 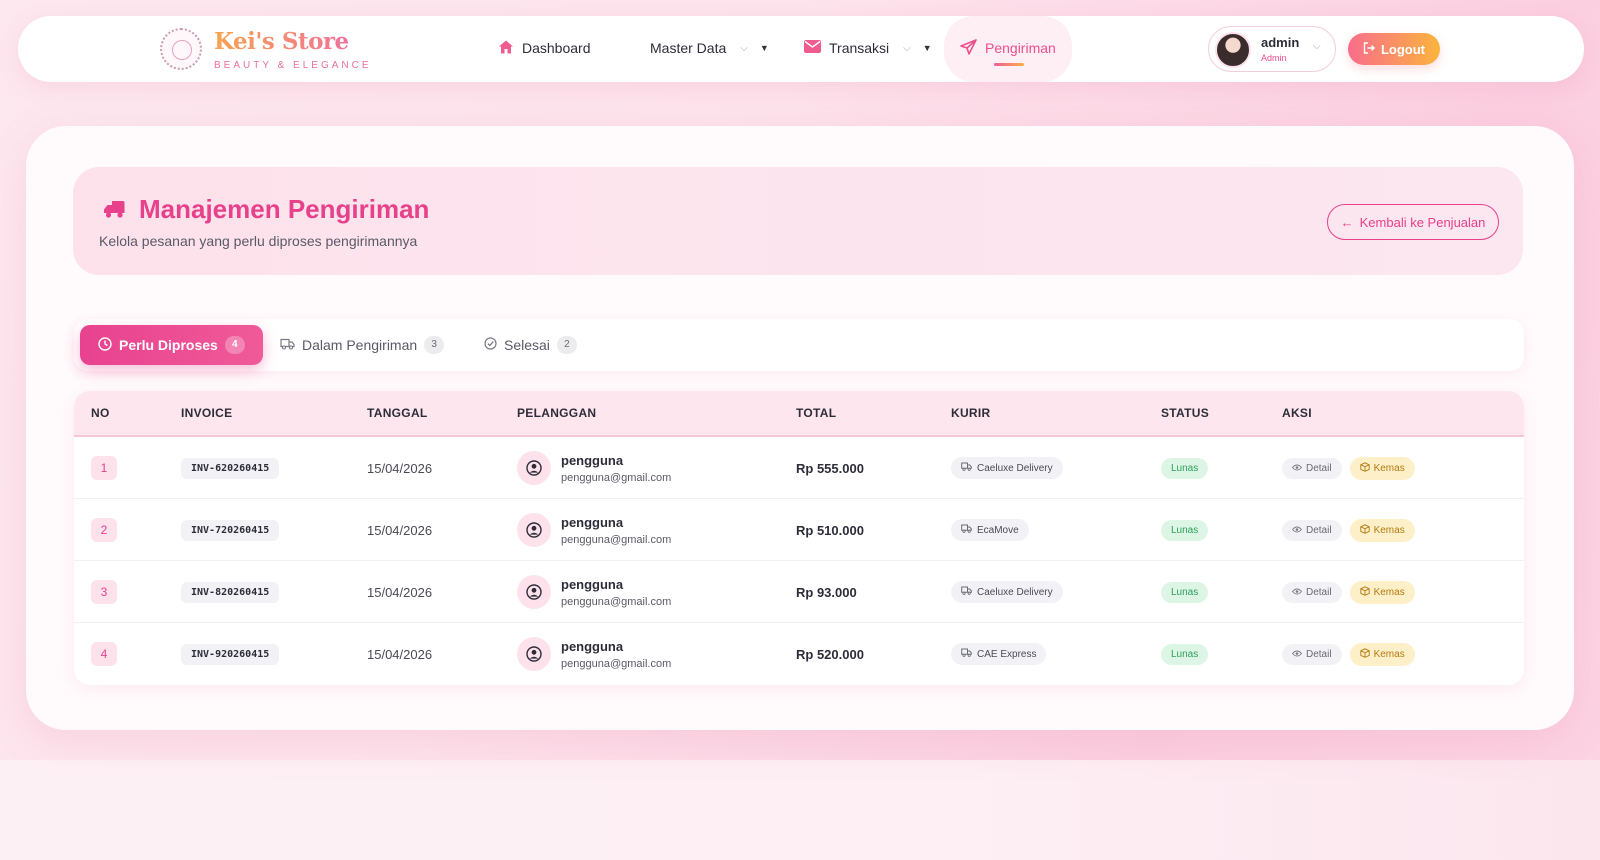 I want to click on nav-pengiriman: Pengiriman, so click(x=1008, y=48).